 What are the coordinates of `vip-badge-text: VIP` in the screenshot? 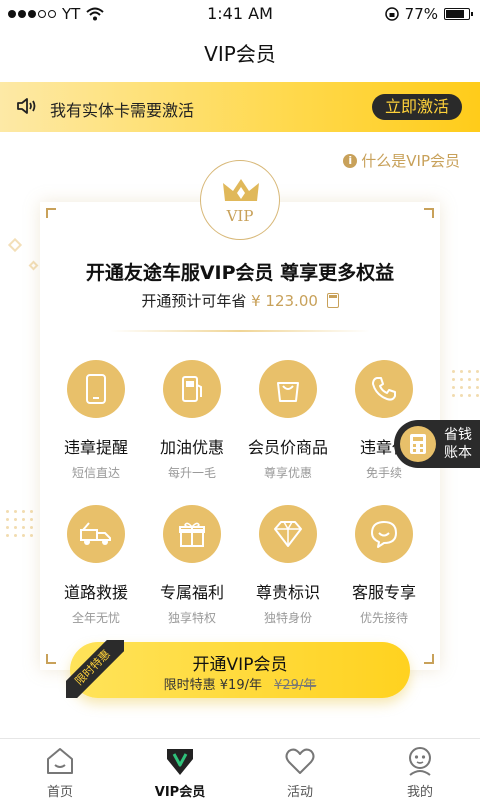 It's located at (240, 216).